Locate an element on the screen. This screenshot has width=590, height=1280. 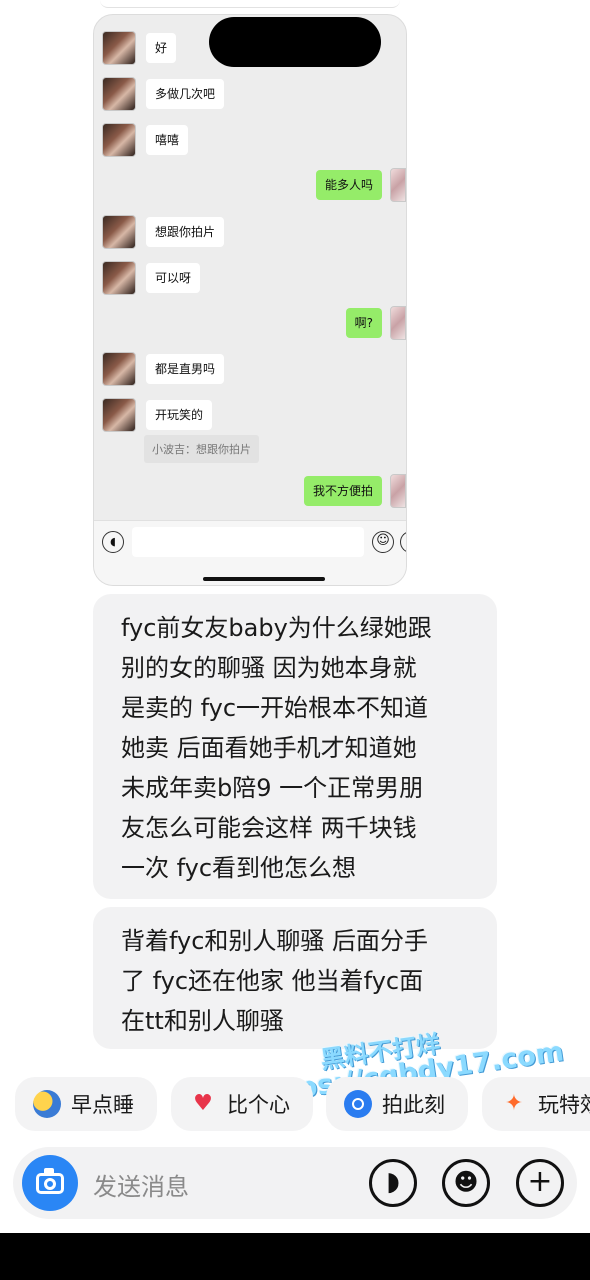
chat-row: 啊? is located at coordinates (375, 323).